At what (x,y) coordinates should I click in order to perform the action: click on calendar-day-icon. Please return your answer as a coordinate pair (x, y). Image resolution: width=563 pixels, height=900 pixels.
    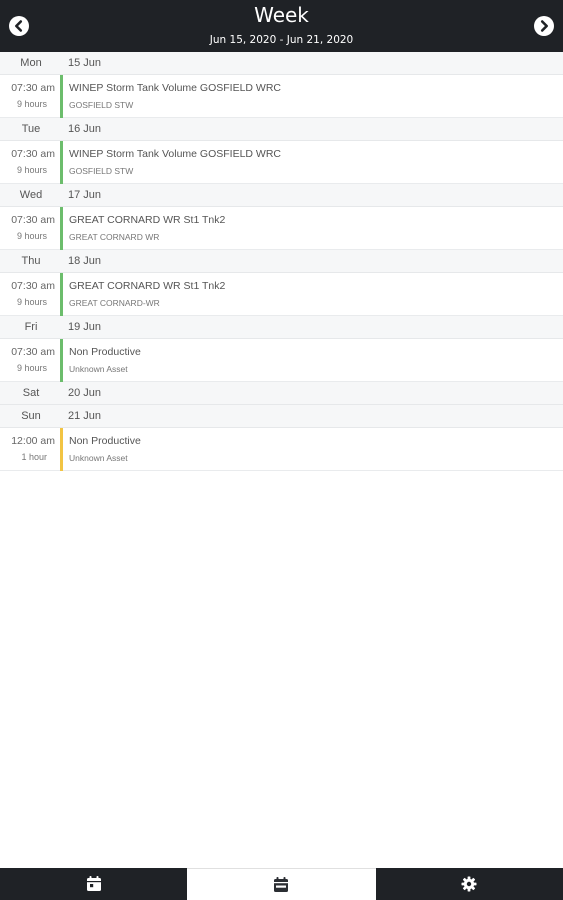
    Looking at the image, I should click on (94, 883).